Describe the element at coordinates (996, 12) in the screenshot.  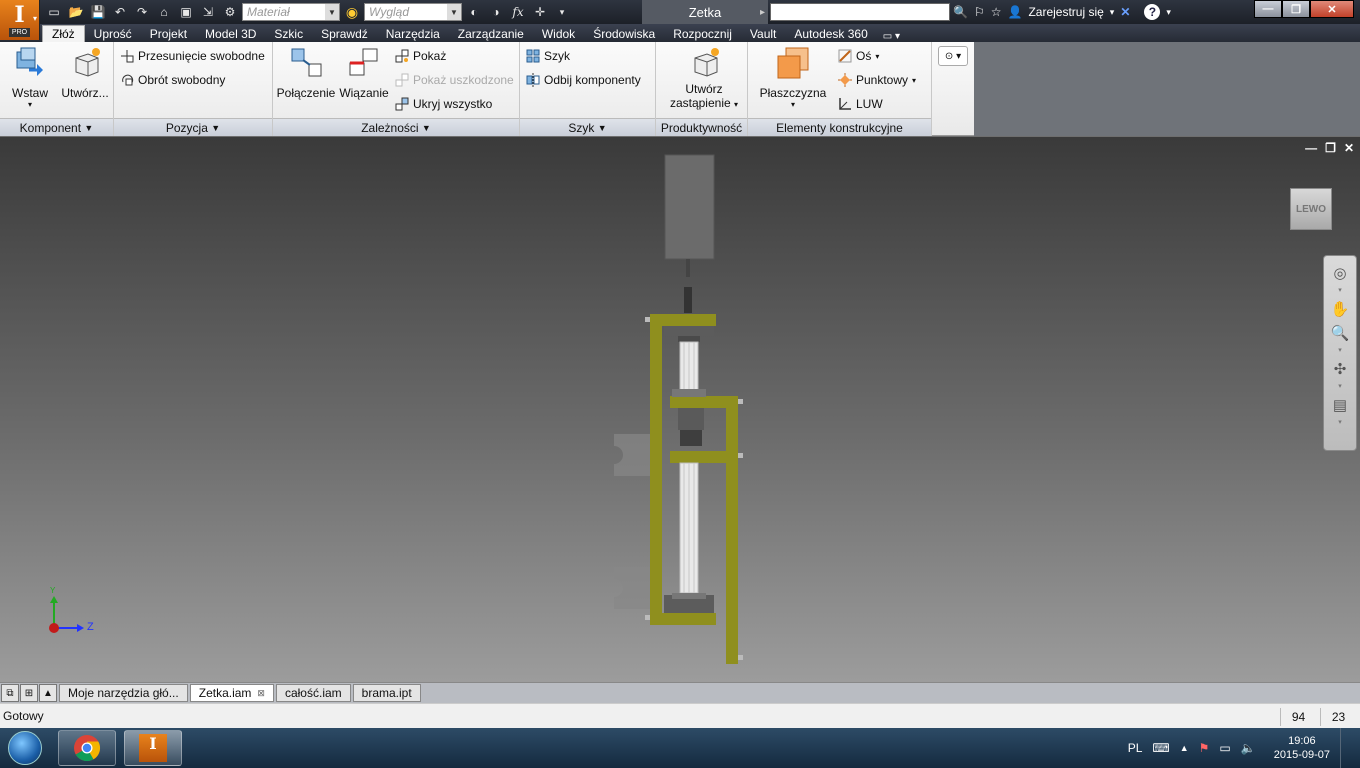
I see `star-icon: ☆` at that location.